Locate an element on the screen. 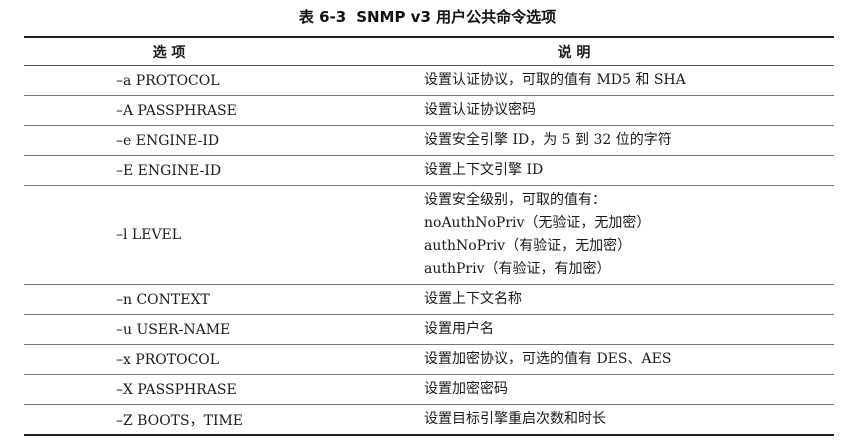  table-title: SNMP v3 用户公共命令选项 is located at coordinates (456, 17).